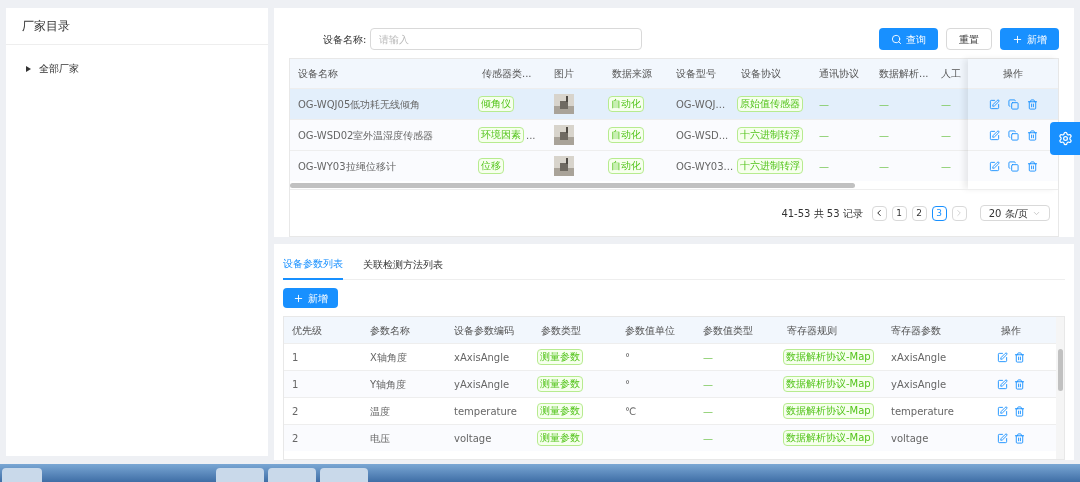 The width and height of the screenshot is (1080, 482). What do you see at coordinates (137, 68) in the screenshot?
I see `tree-item: 全部厂家` at bounding box center [137, 68].